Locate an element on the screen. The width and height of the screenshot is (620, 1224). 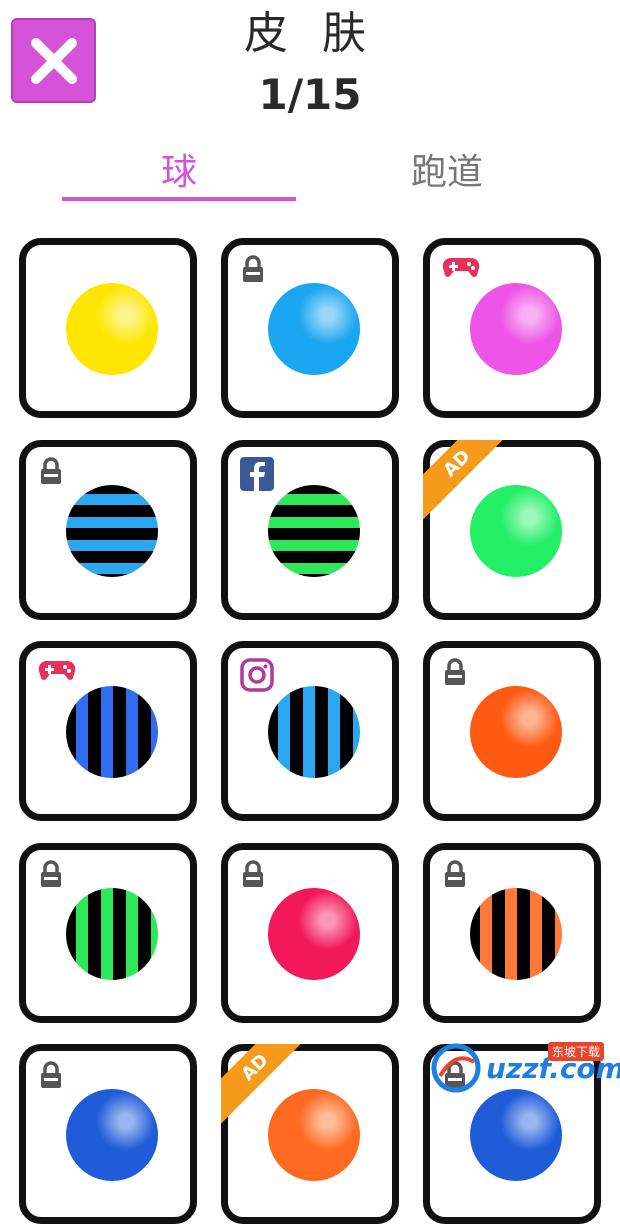
watermark: uzzf.com 东坡下载 is located at coordinates (525, 1068).